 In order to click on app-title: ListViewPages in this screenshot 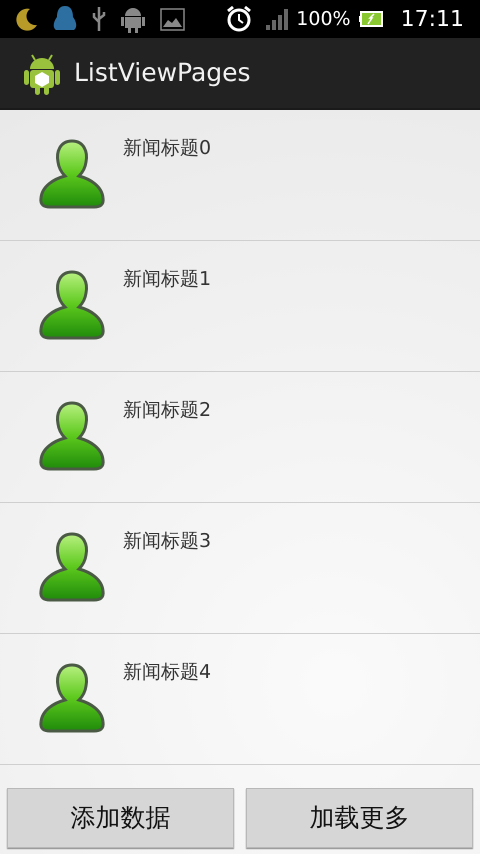, I will do `click(162, 73)`.